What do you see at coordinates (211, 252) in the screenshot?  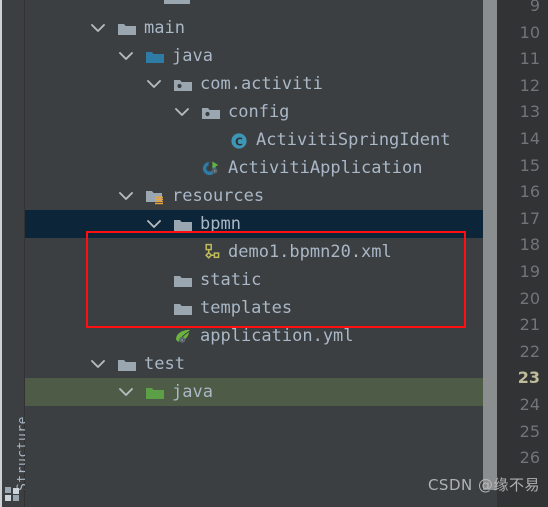 I see `bpmn-file-icon` at bounding box center [211, 252].